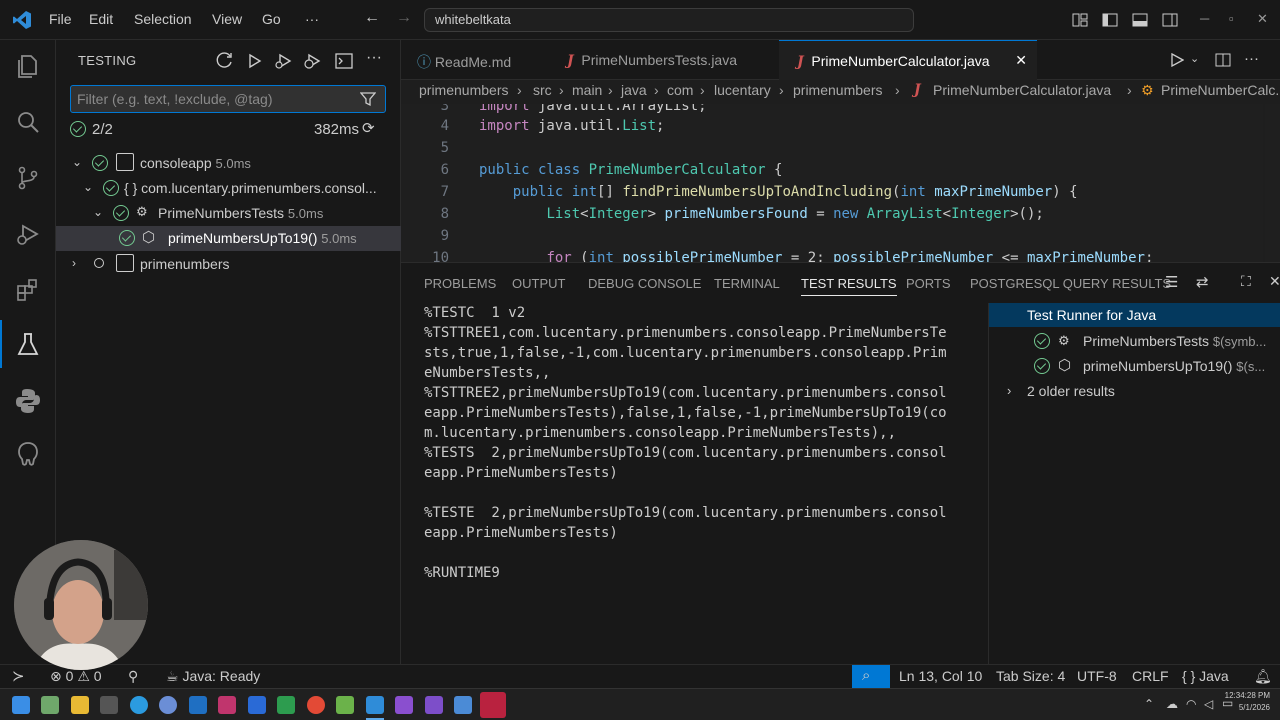 Image resolution: width=1280 pixels, height=720 pixels. What do you see at coordinates (1171, 282) in the screenshot?
I see `clear-results-icon: ☰` at bounding box center [1171, 282].